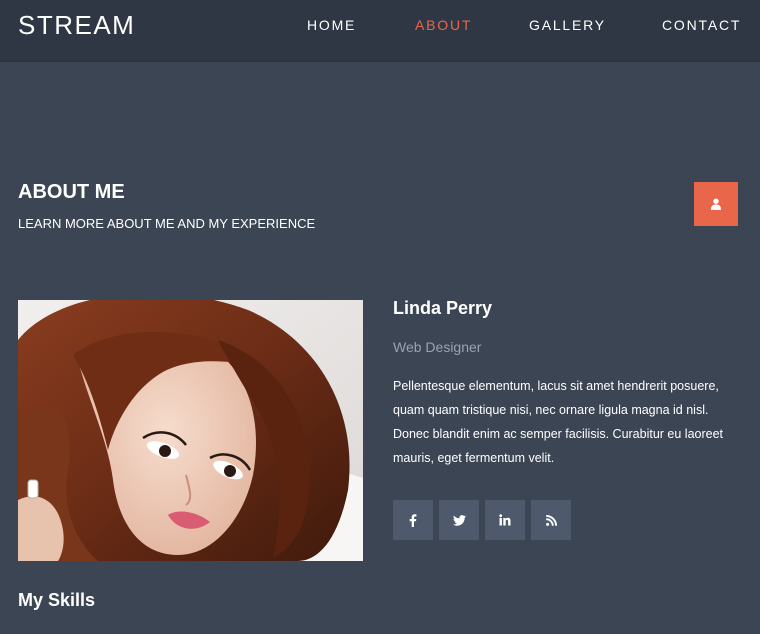  I want to click on top-navbar: STREAM HOME ABOUT GALLERY CONTACT, so click(380, 30).